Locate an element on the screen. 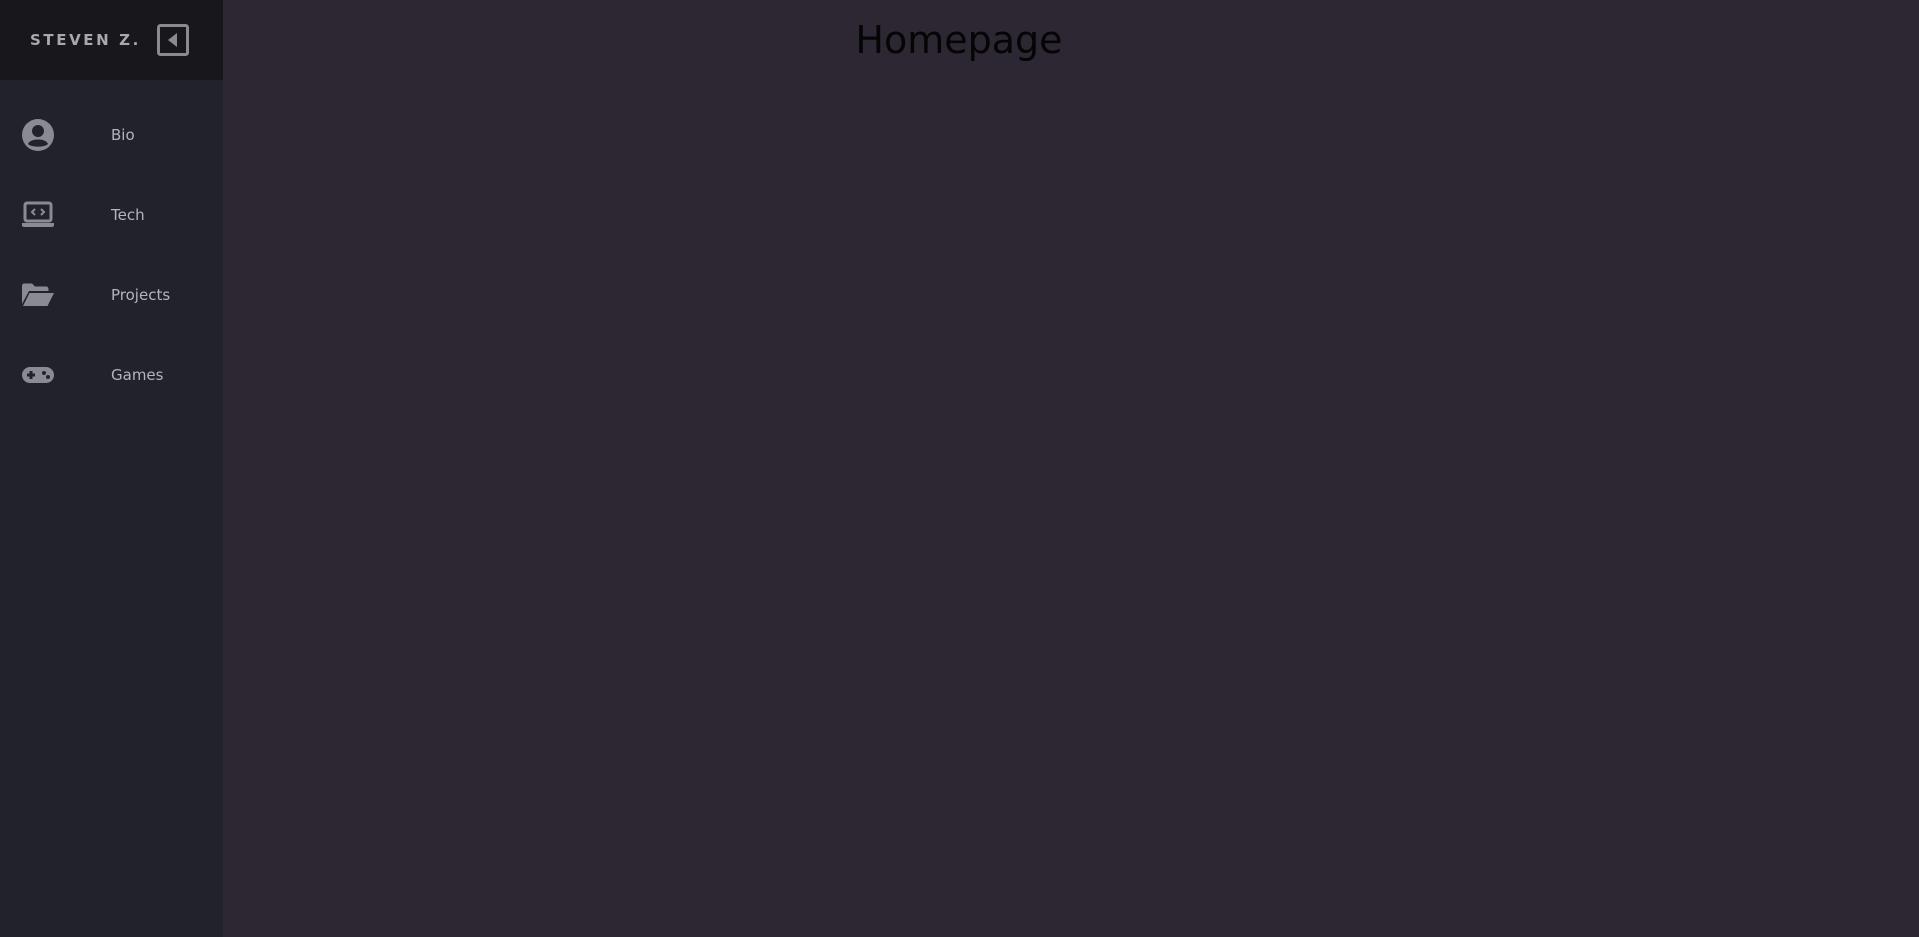 This screenshot has height=937, width=1919. sidebar: STEVEN Z. Bio Tech Projects Games is located at coordinates (111, 468).